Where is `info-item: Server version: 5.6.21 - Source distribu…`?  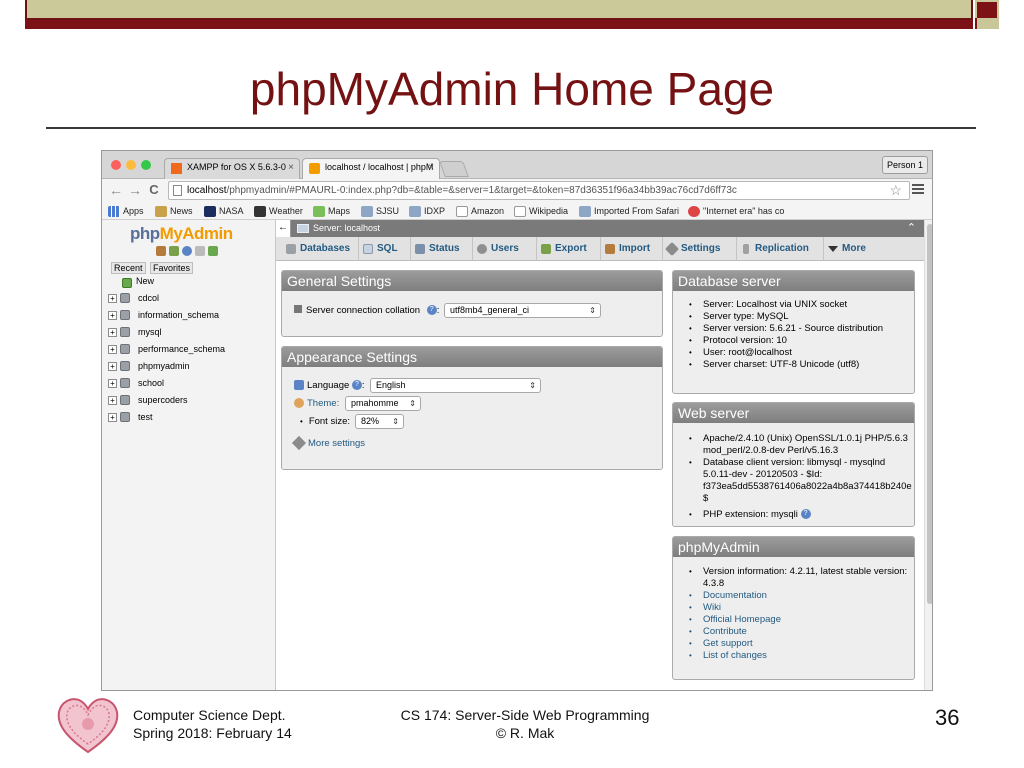
info-item: Server version: 5.6.21 - Source distribu… is located at coordinates (786, 329).